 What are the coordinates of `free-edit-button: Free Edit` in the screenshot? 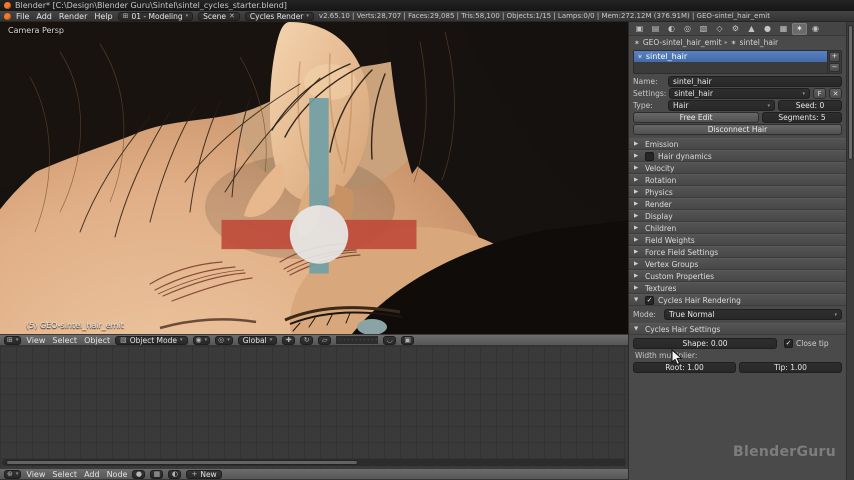 It's located at (696, 117).